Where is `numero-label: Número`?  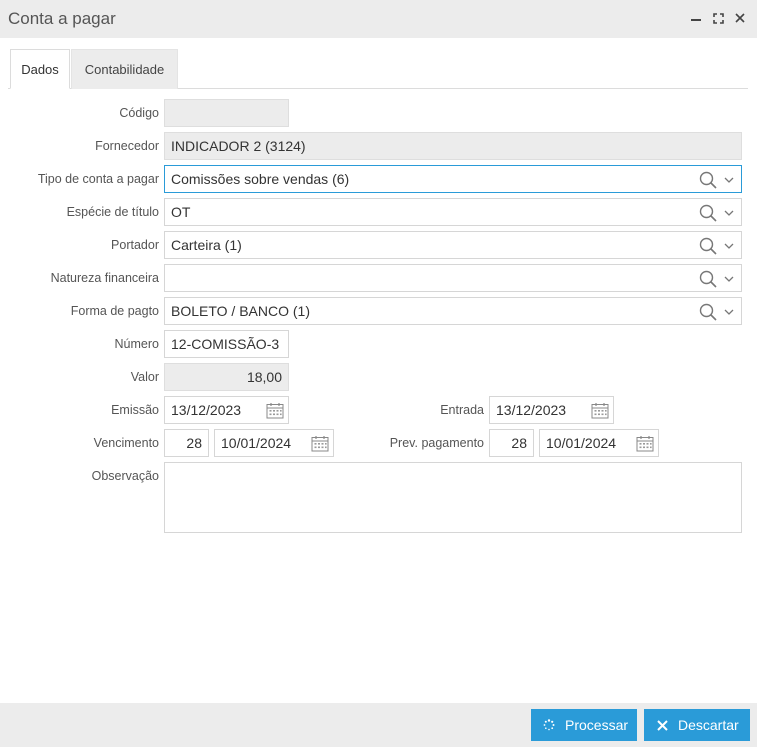
numero-label: Número is located at coordinates (136, 344).